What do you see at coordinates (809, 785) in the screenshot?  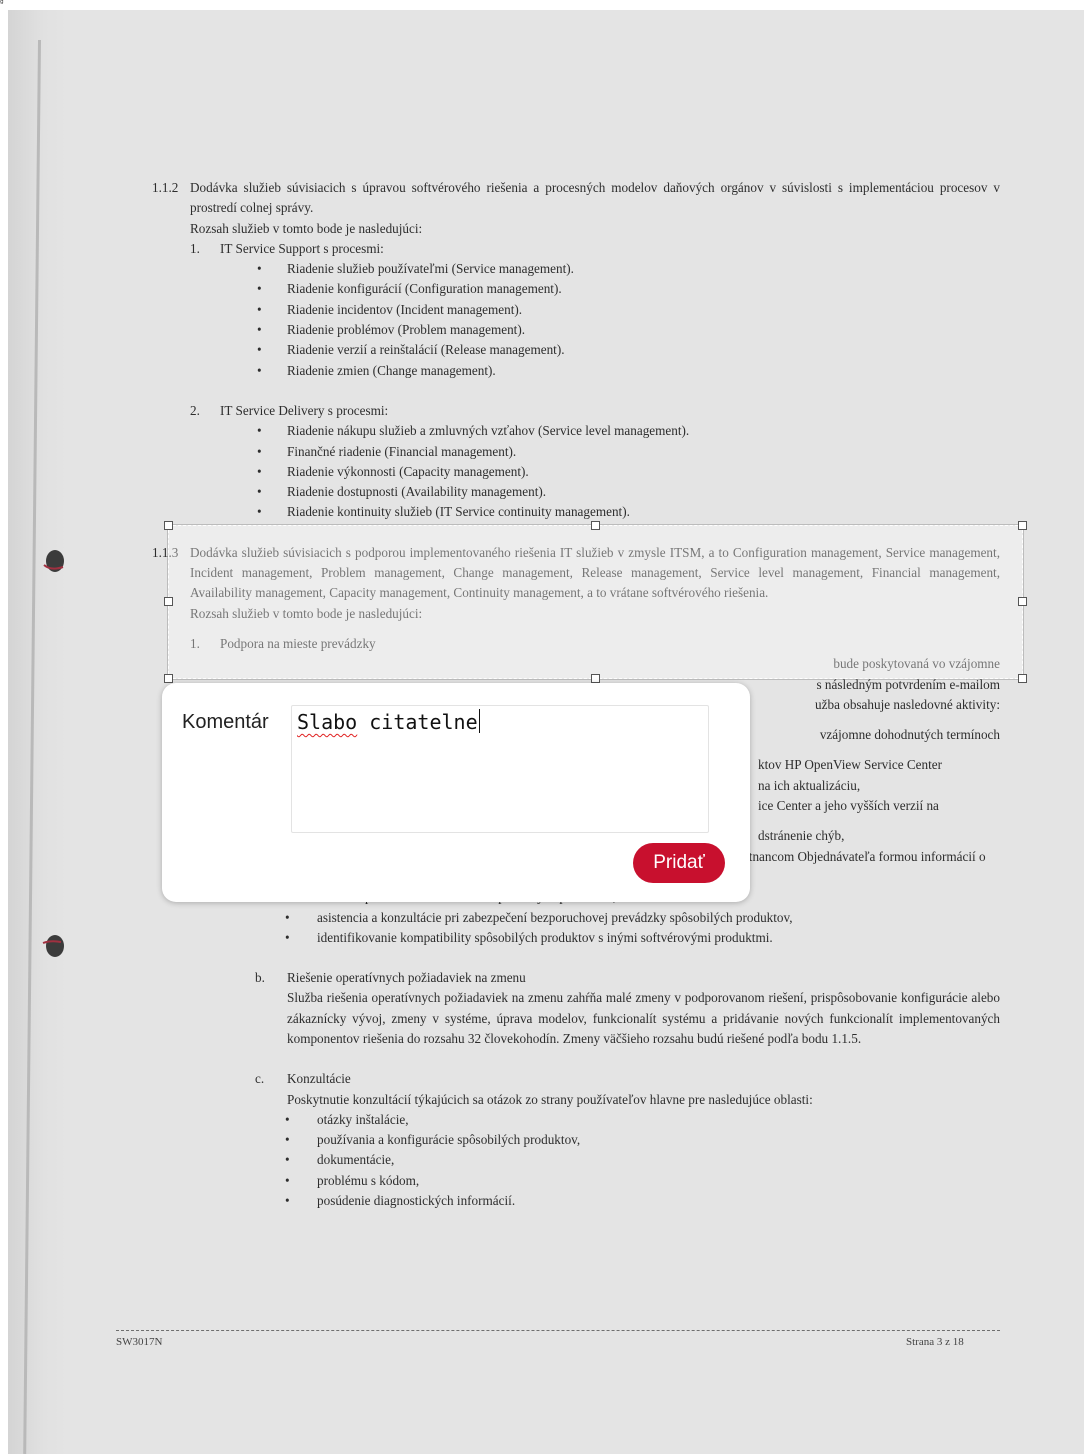 I see `partial-line: na ich aktualizáciu,` at bounding box center [809, 785].